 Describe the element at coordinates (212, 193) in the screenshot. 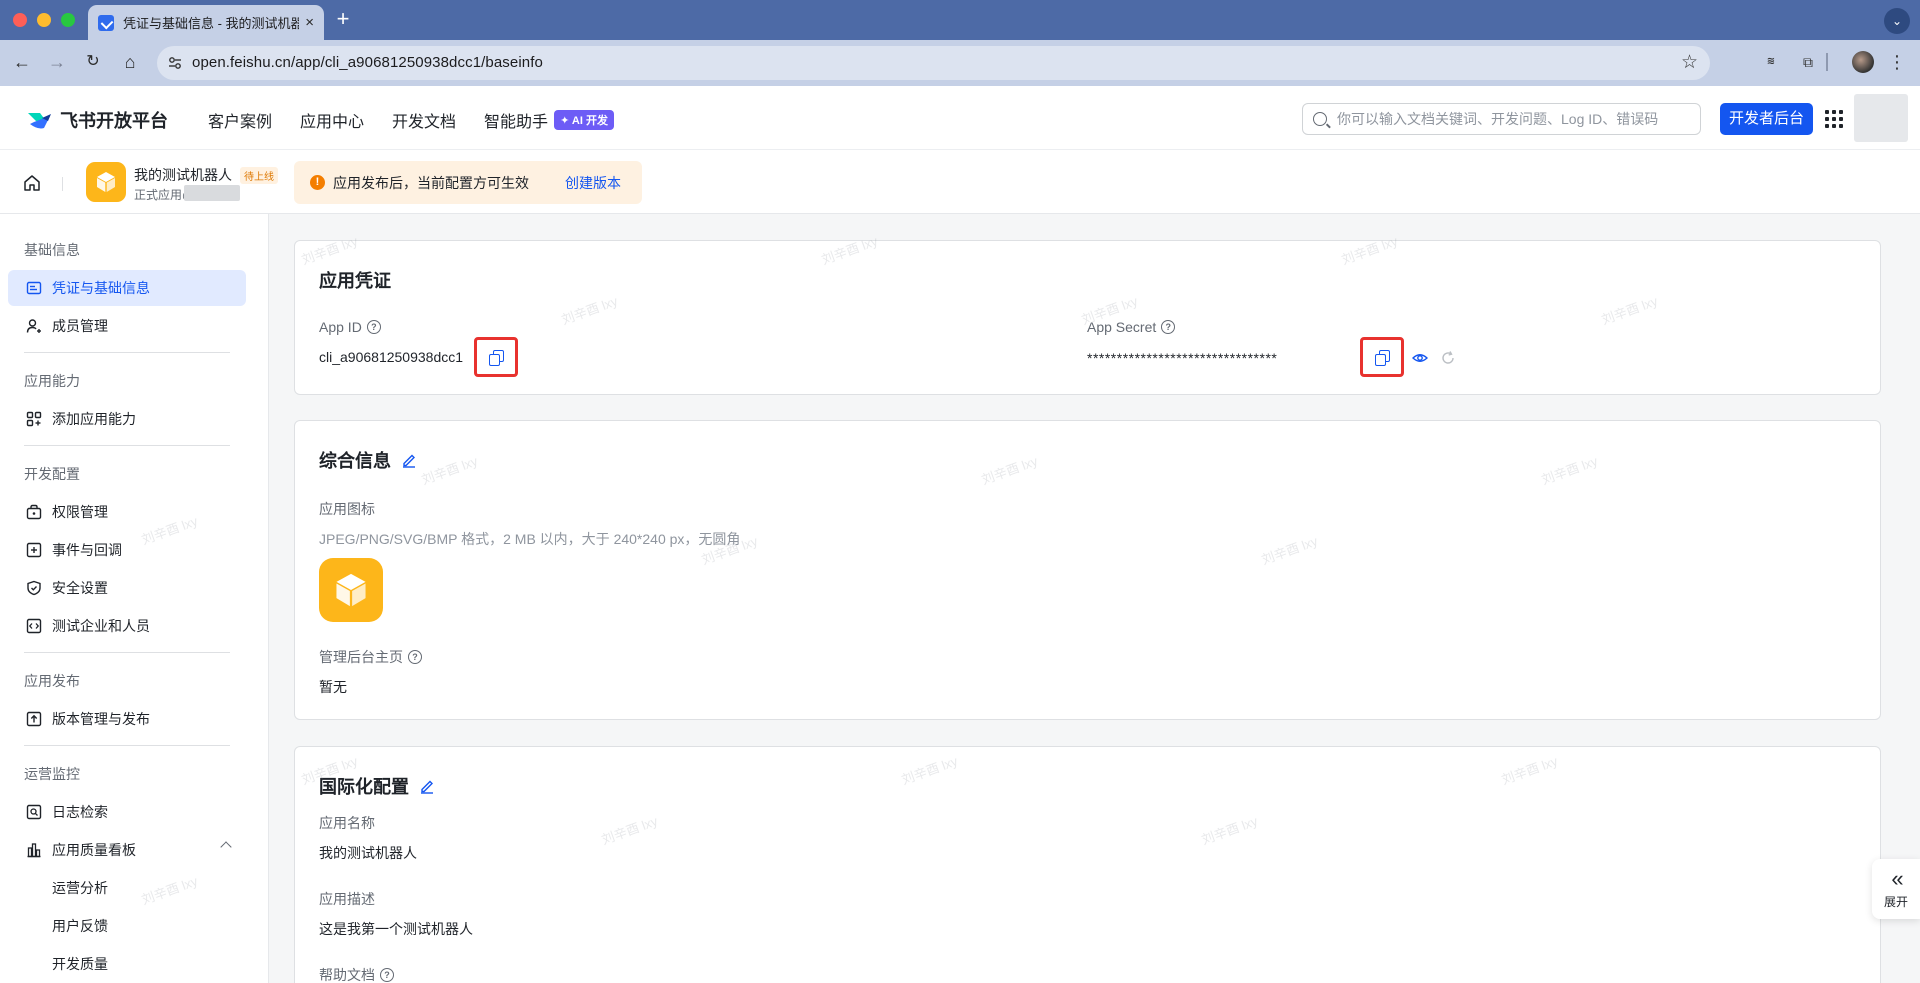

I see `org-name-redacted` at that location.